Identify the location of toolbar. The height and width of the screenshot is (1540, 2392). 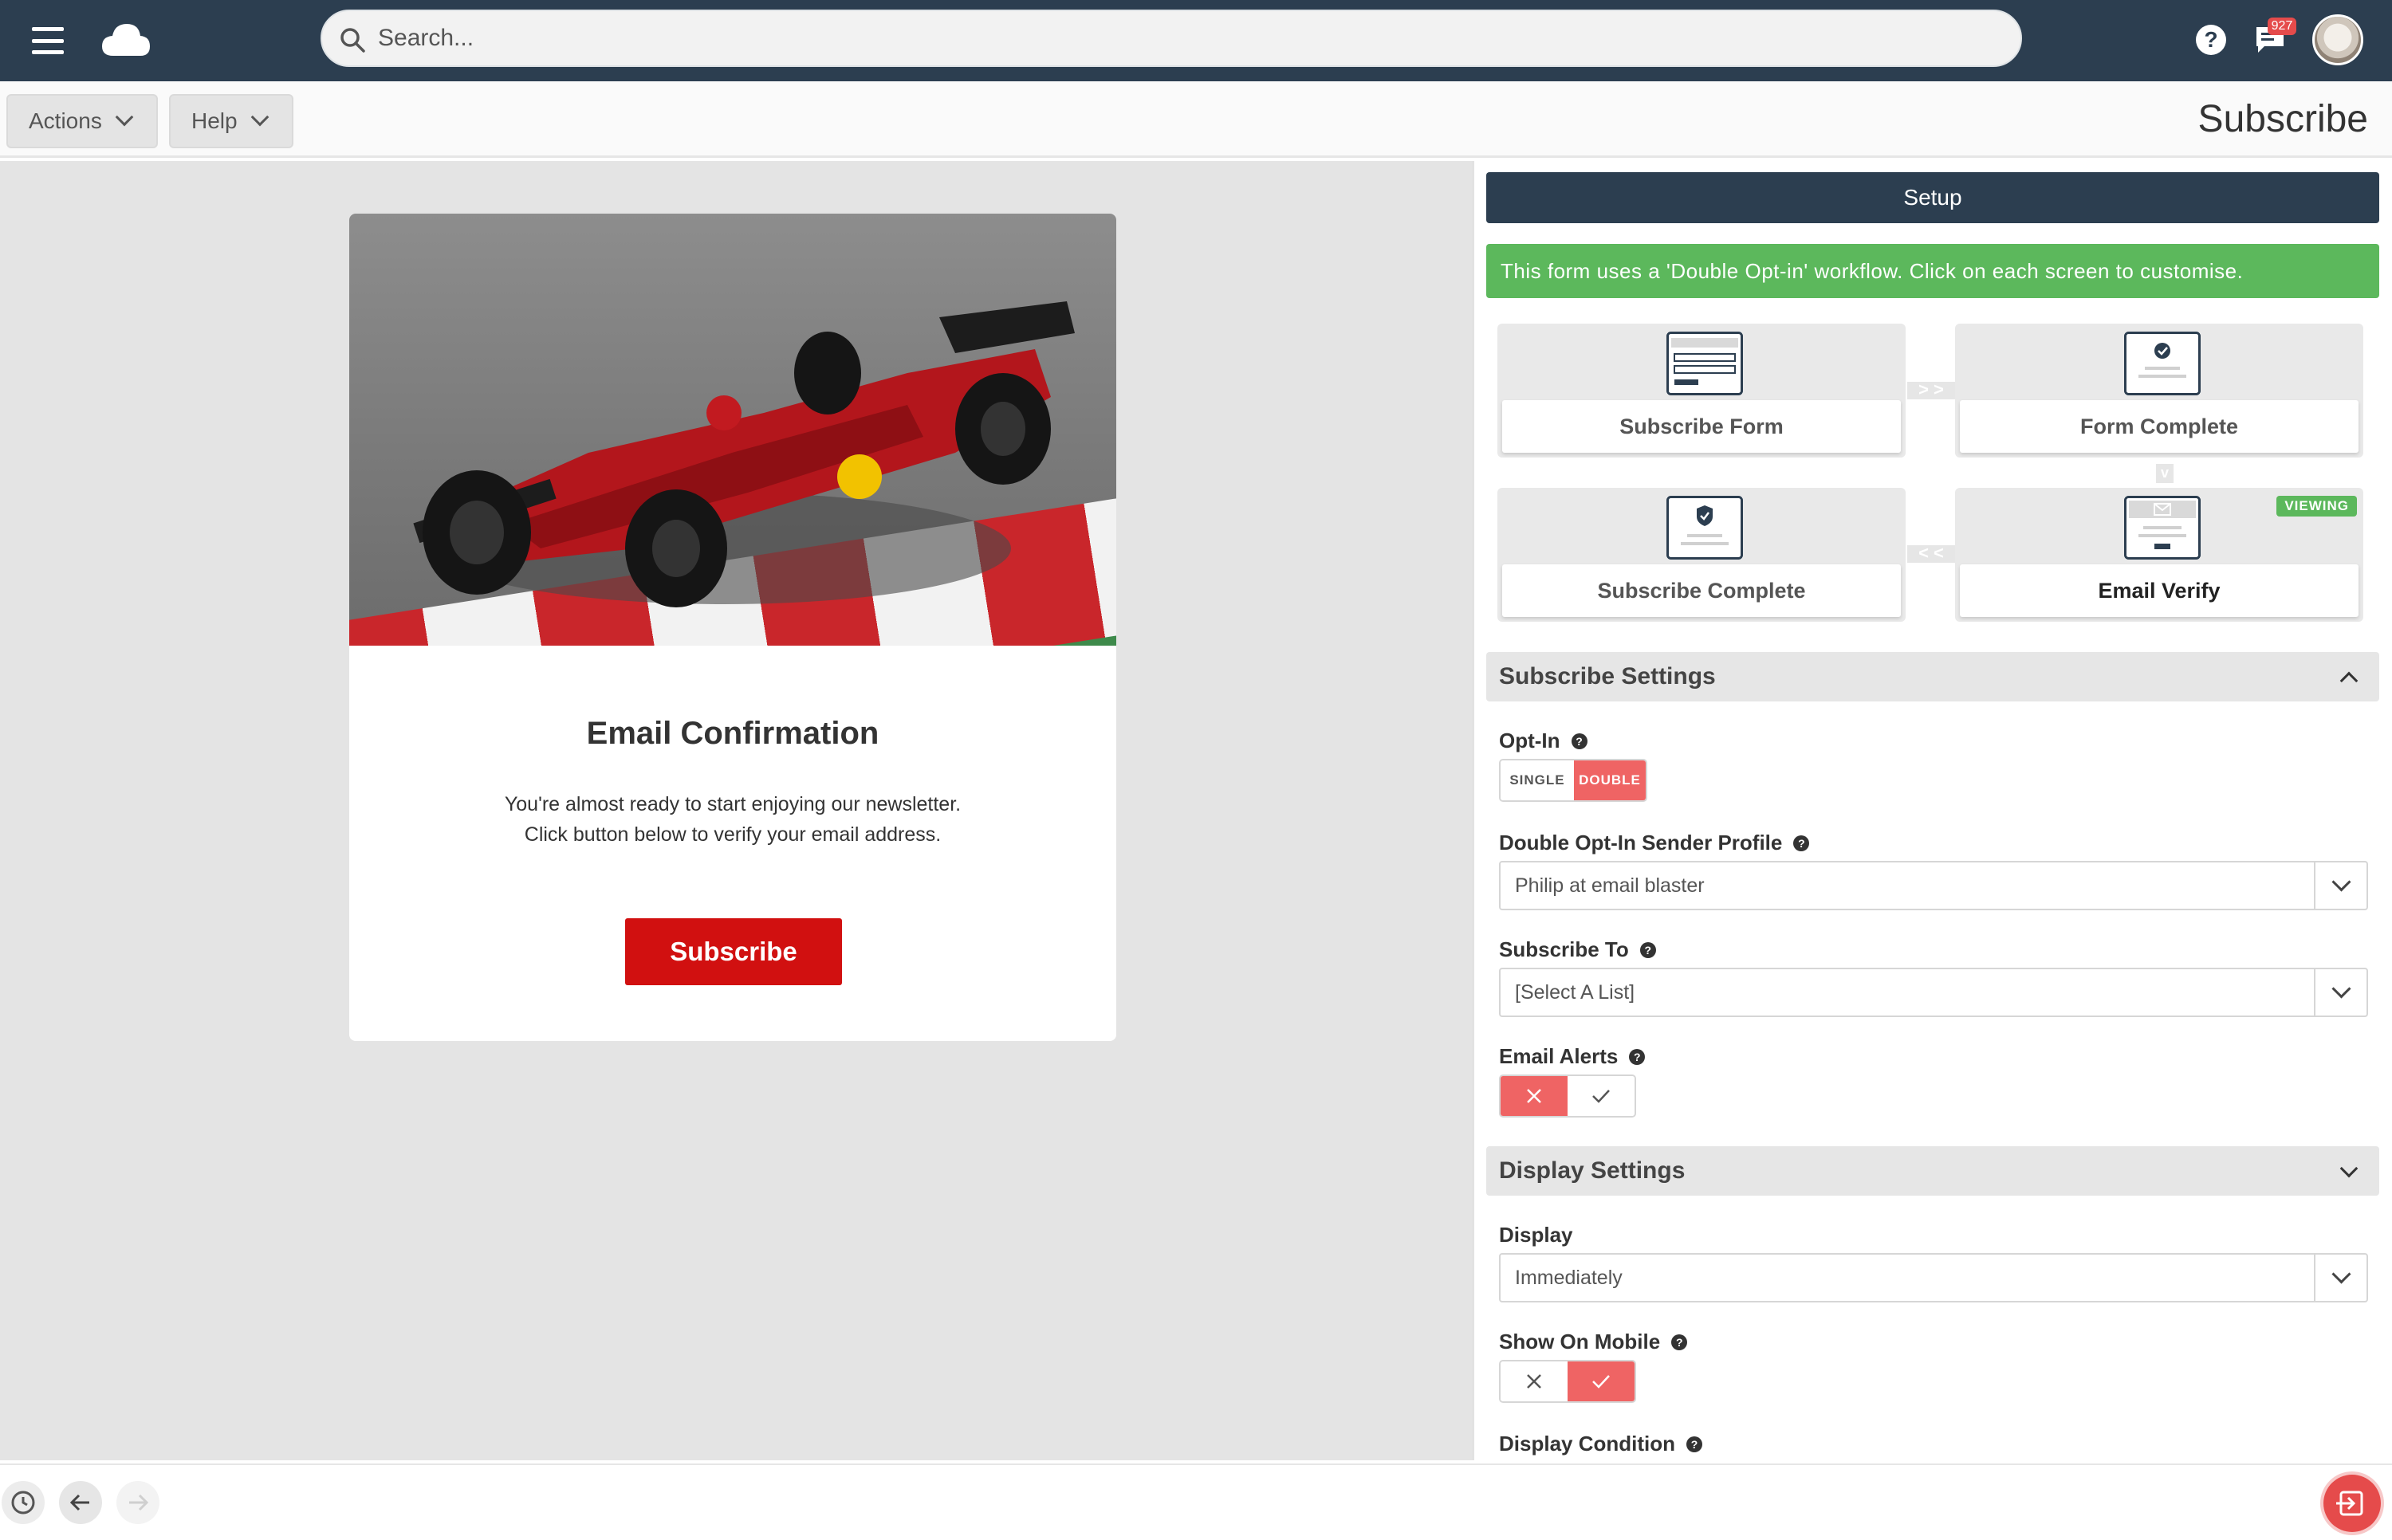
(1196, 120).